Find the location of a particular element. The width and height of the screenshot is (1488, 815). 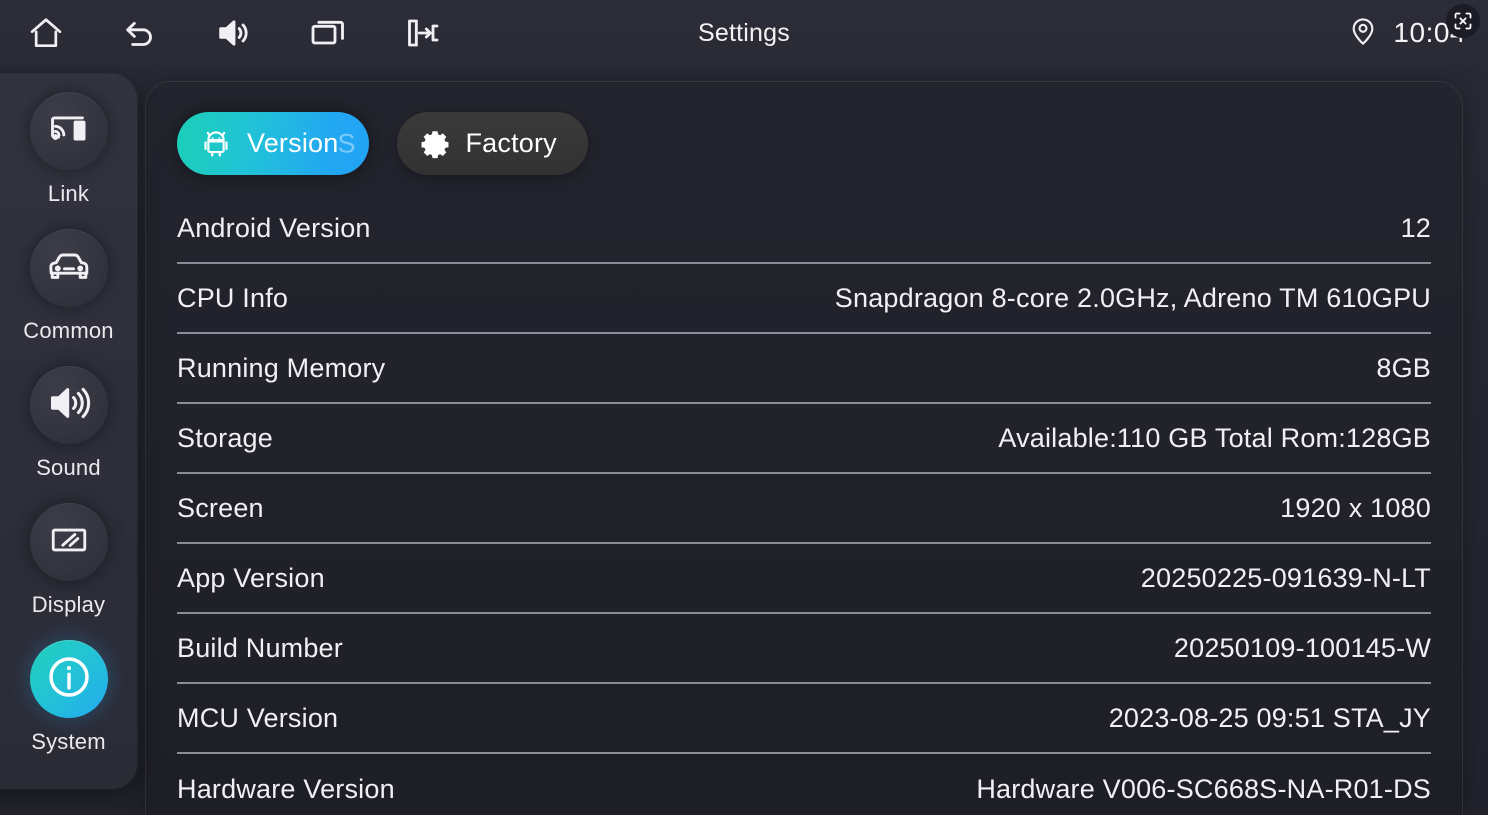

info-row: MCU Version 2023-08-25 09:51 STA_JY is located at coordinates (804, 719).